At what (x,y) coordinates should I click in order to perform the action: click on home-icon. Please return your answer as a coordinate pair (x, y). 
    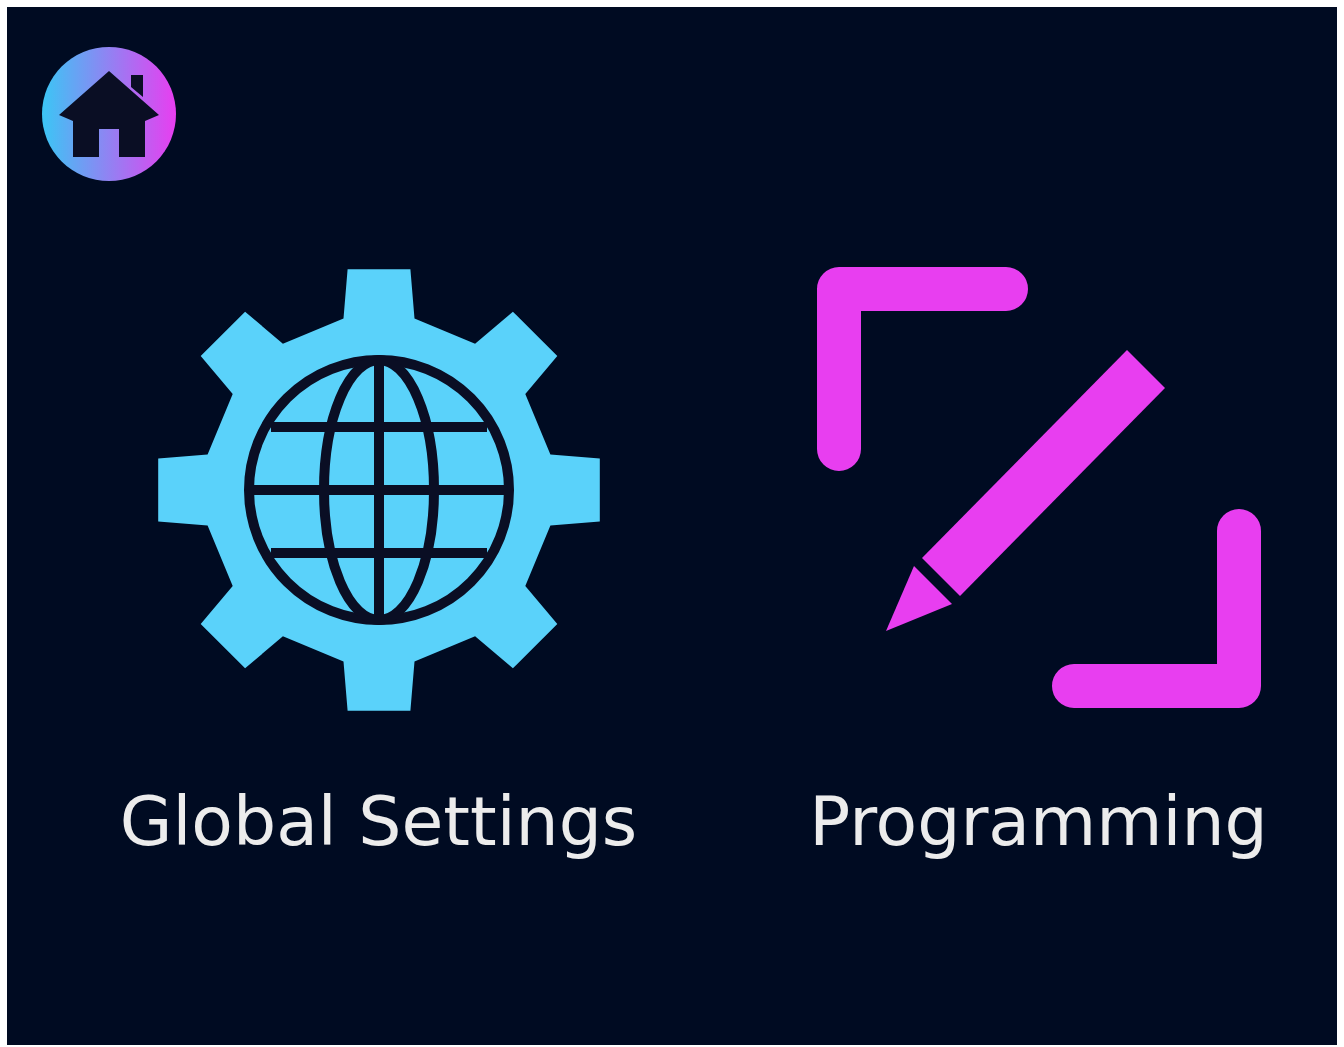
    Looking at the image, I should click on (109, 114).